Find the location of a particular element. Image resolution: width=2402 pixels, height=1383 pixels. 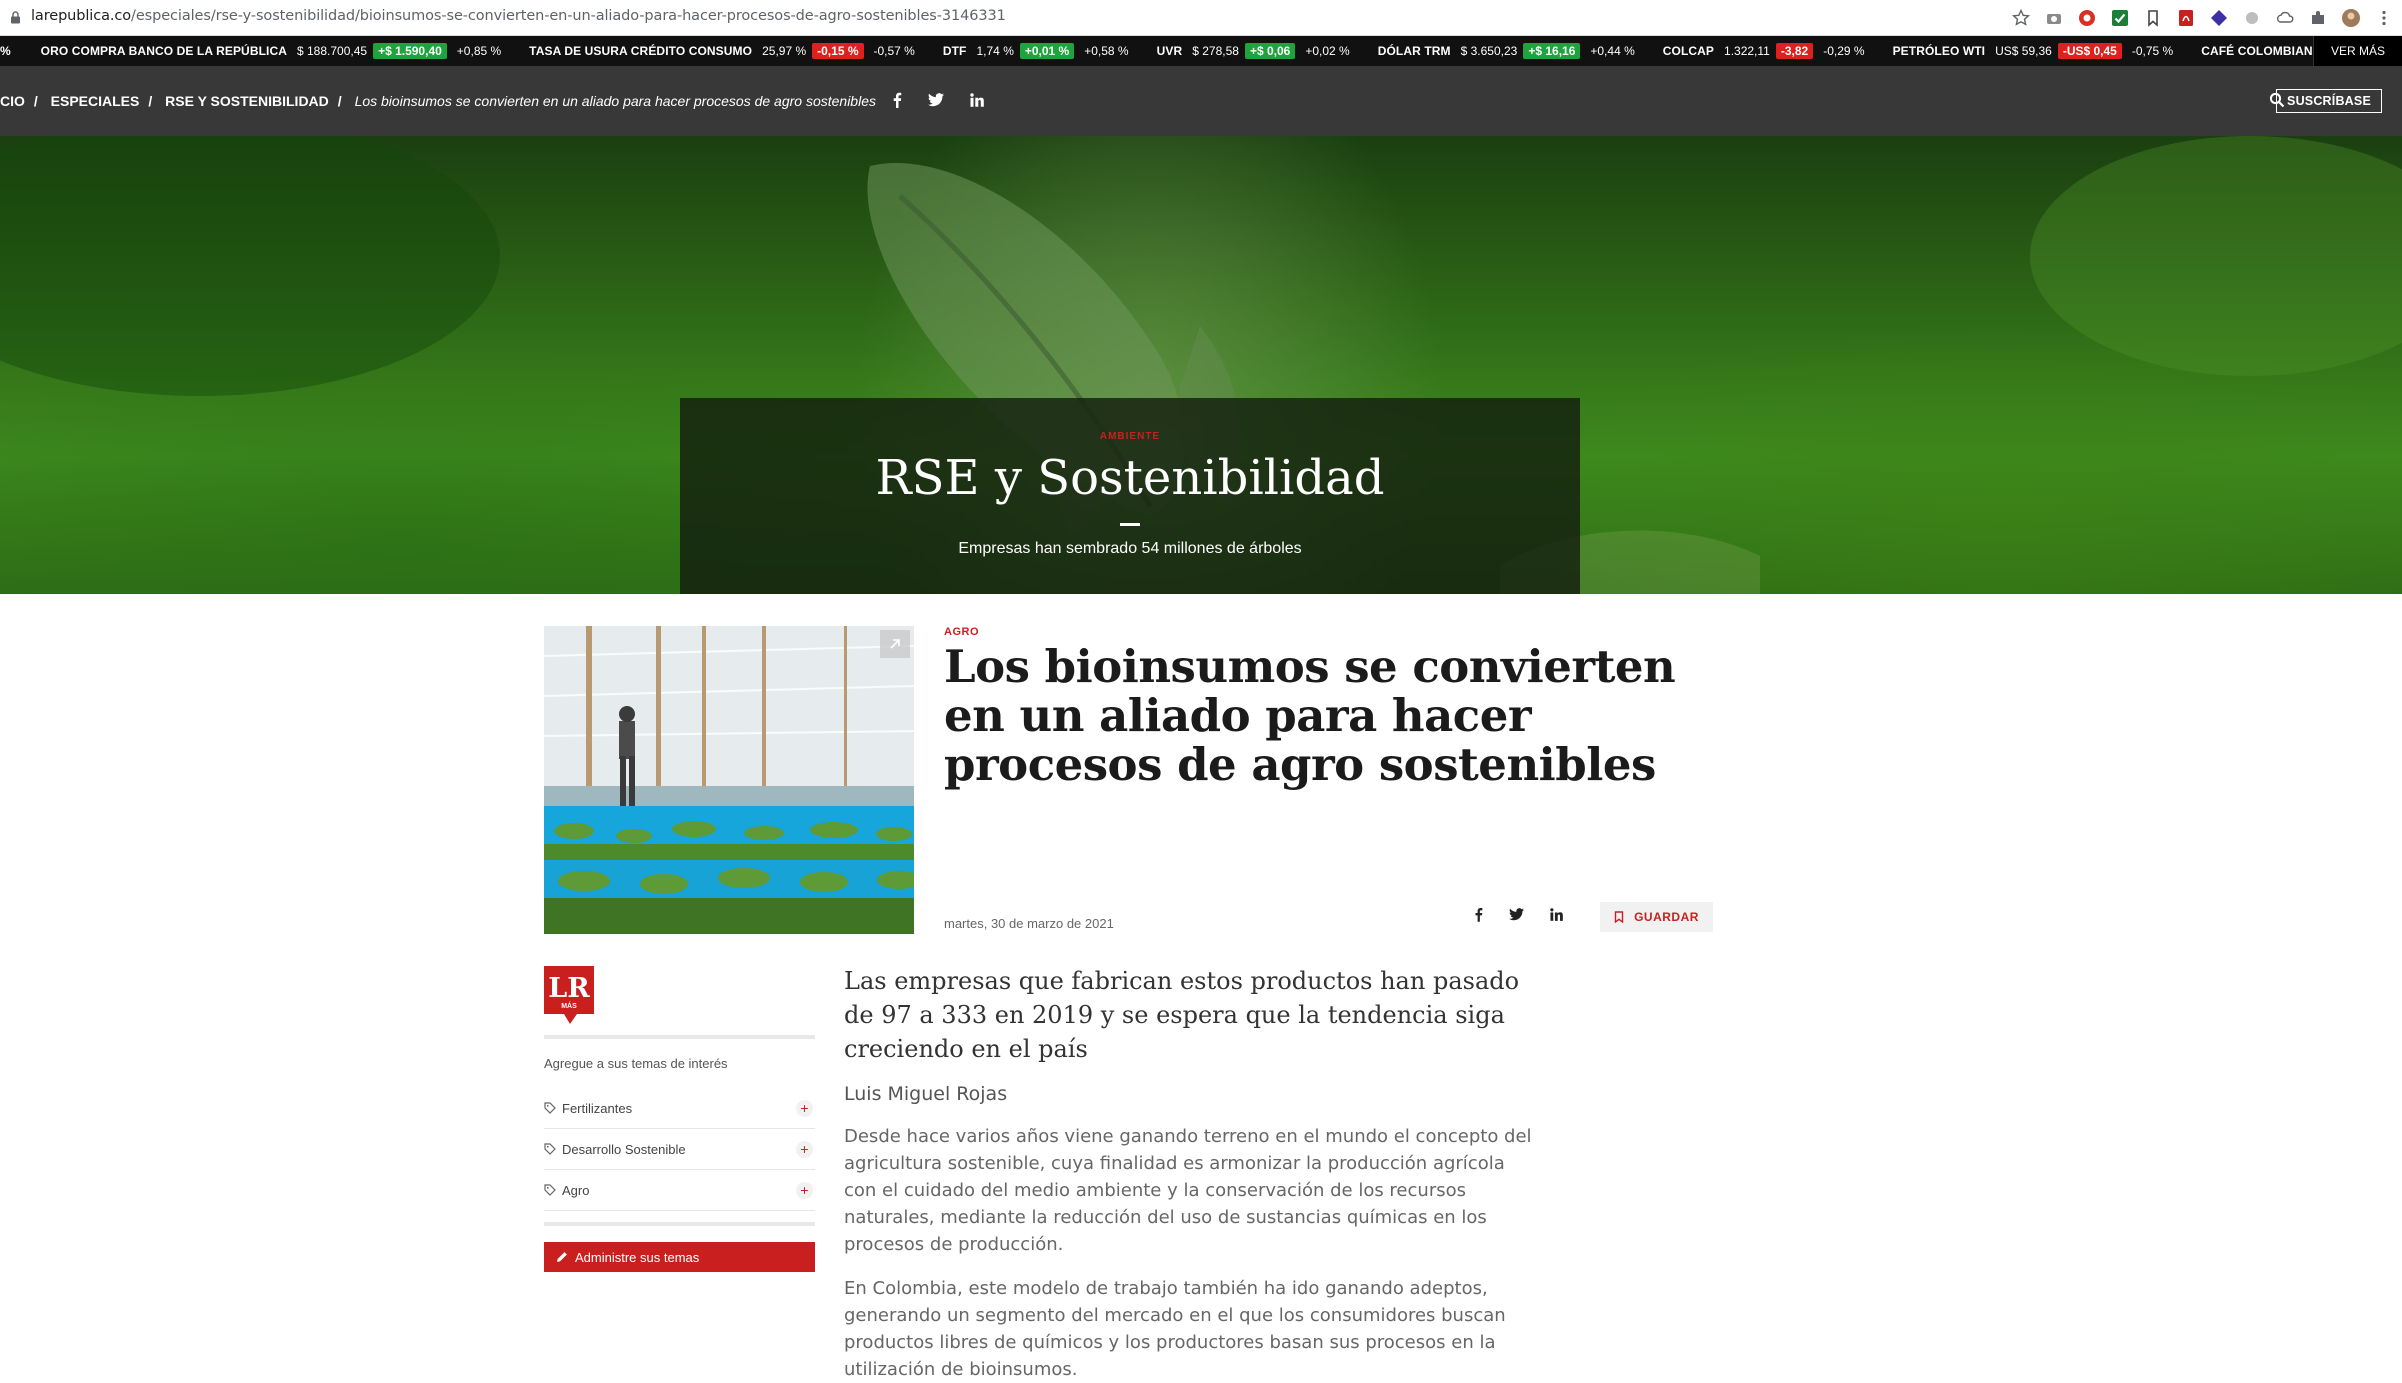

hero-title: RSE y Sostenibilidad is located at coordinates (1130, 478).